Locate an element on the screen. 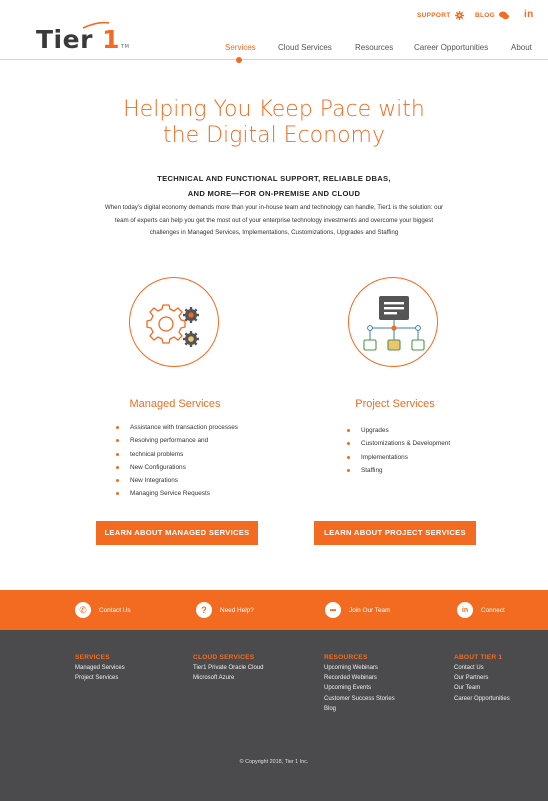  question-icon: ? is located at coordinates (204, 610).